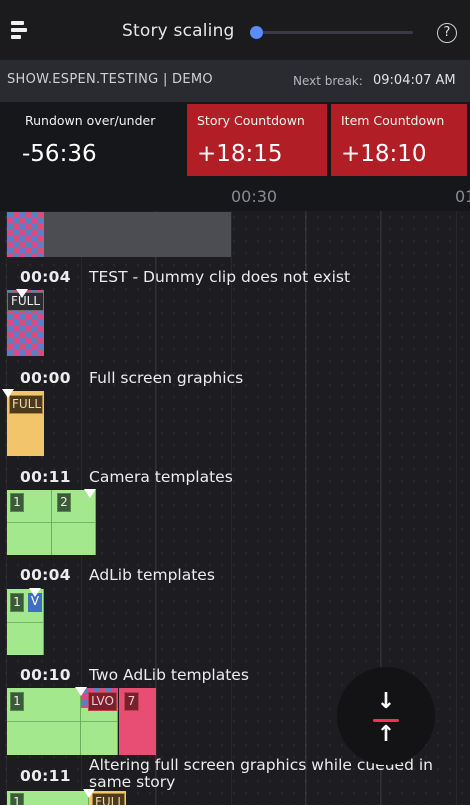  What do you see at coordinates (19, 31) in the screenshot?
I see `menu-icon` at bounding box center [19, 31].